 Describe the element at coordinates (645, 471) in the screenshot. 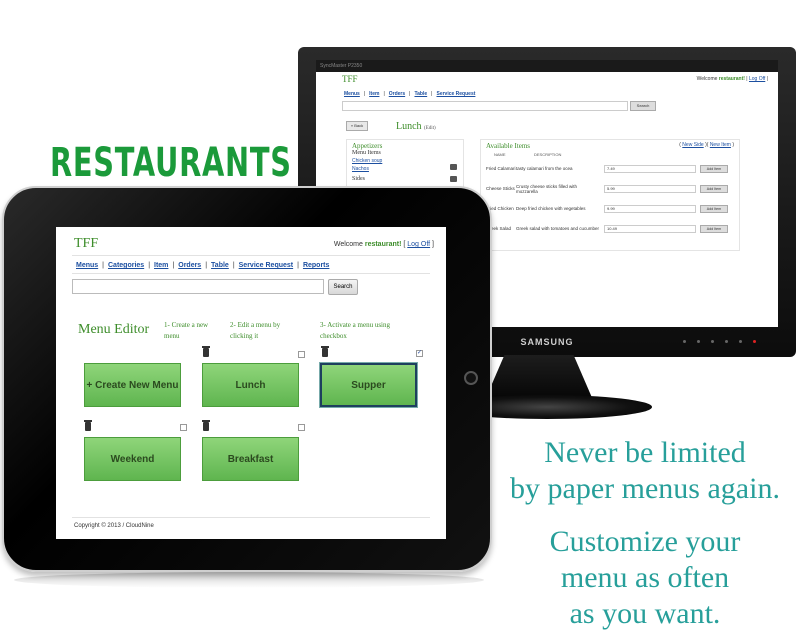

I see `tagline-primary: Never be limited by paper menus again.` at that location.